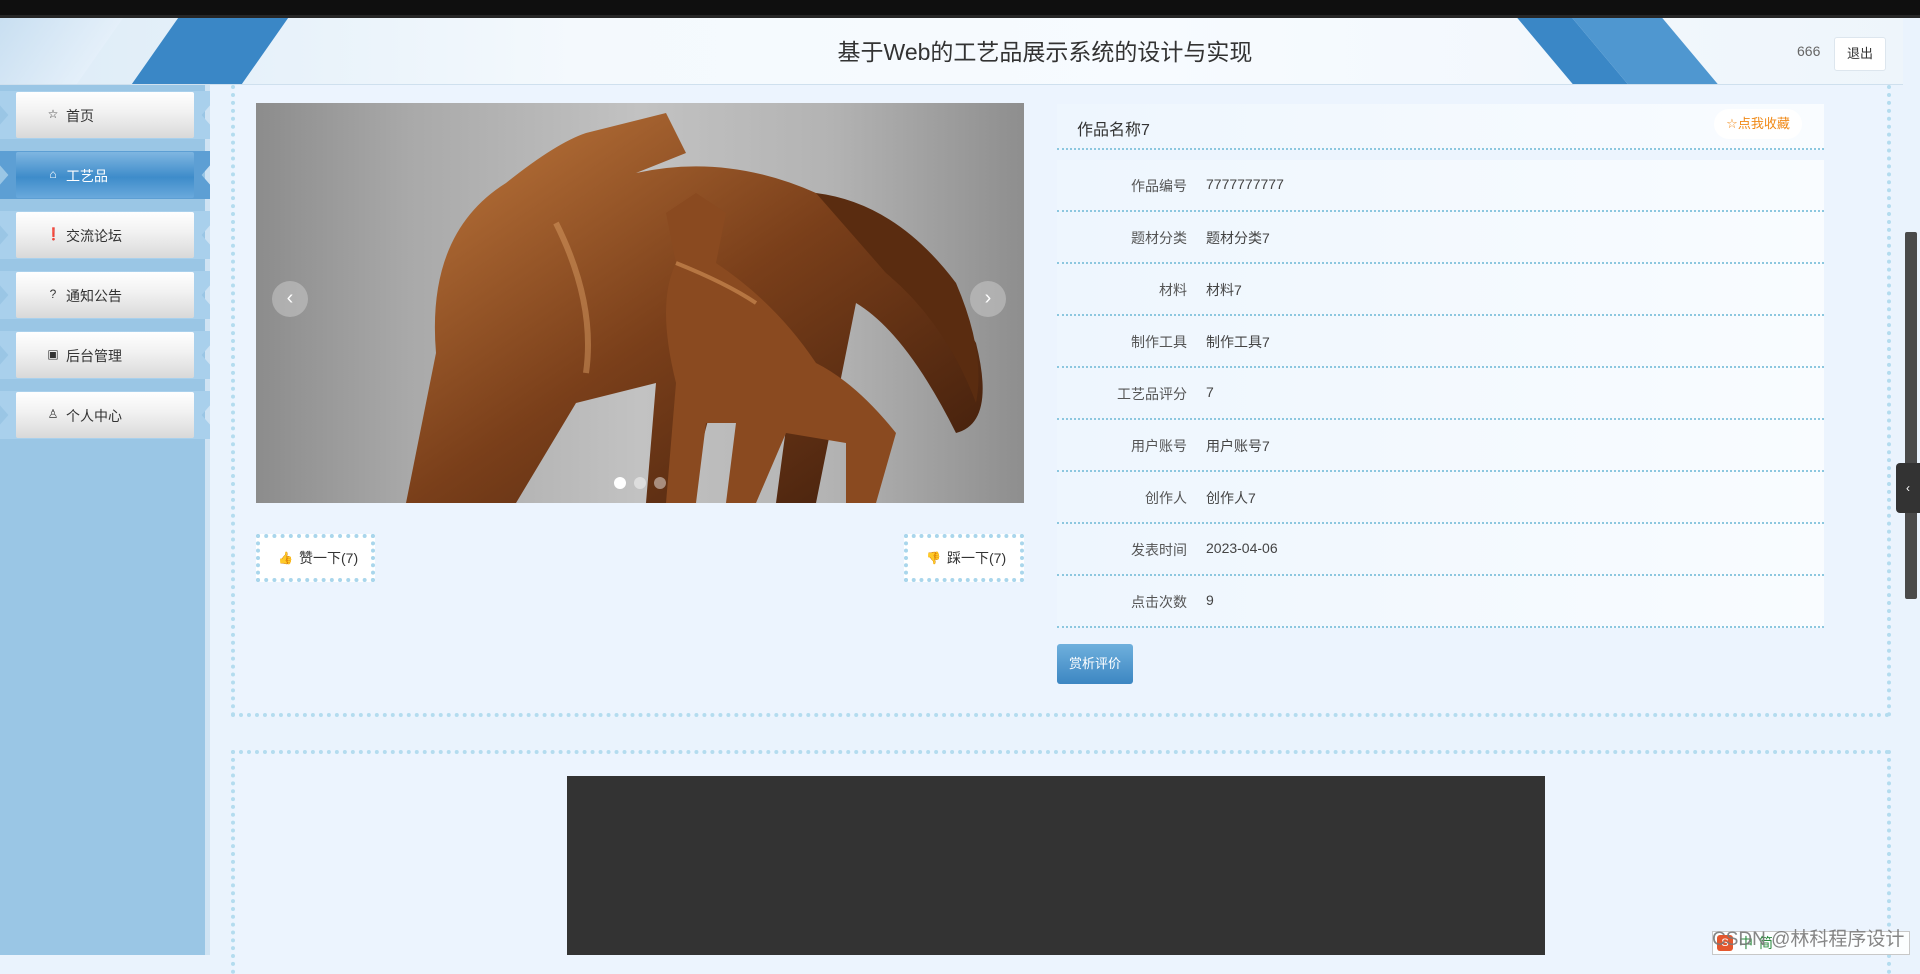 Image resolution: width=1920 pixels, height=974 pixels. What do you see at coordinates (1440, 342) in the screenshot?
I see `detail-row: 制作工具 制作工具7` at bounding box center [1440, 342].